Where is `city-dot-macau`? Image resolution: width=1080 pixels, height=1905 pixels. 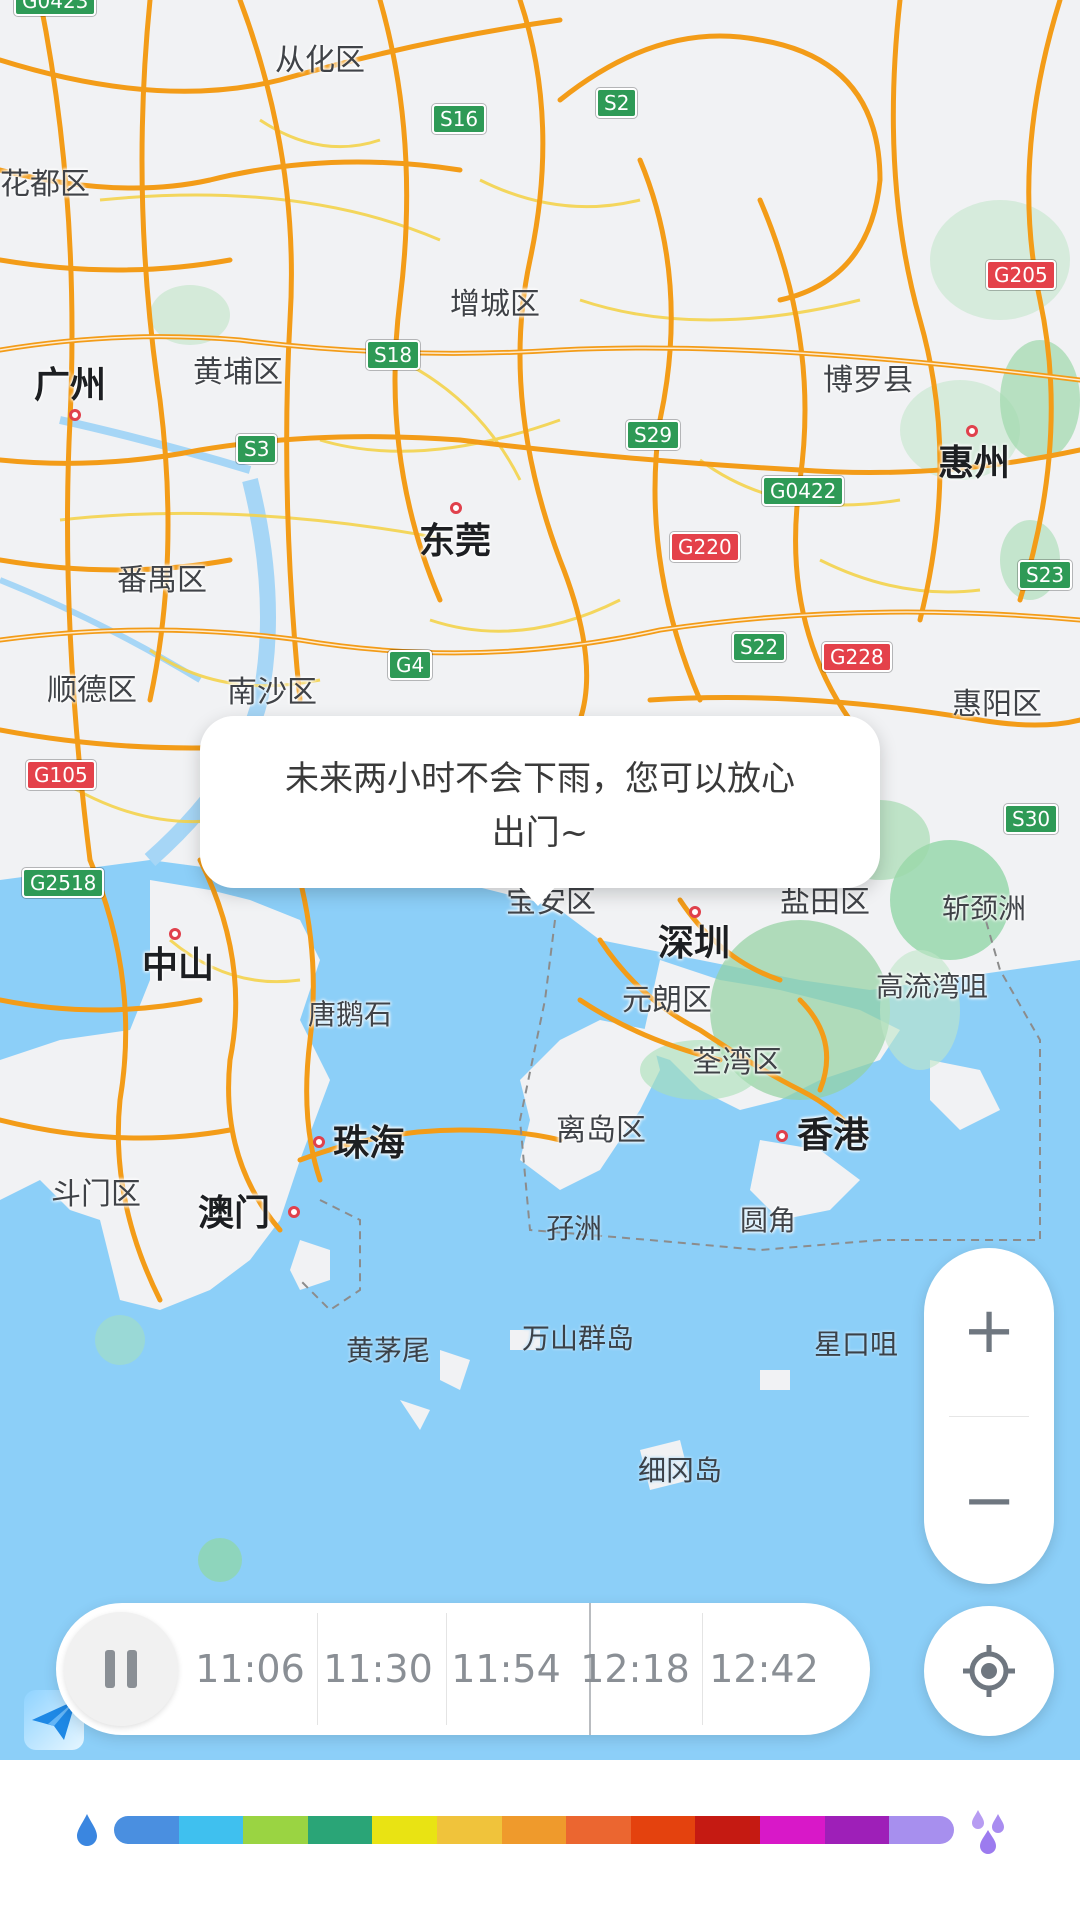
city-dot-macau is located at coordinates (294, 1212).